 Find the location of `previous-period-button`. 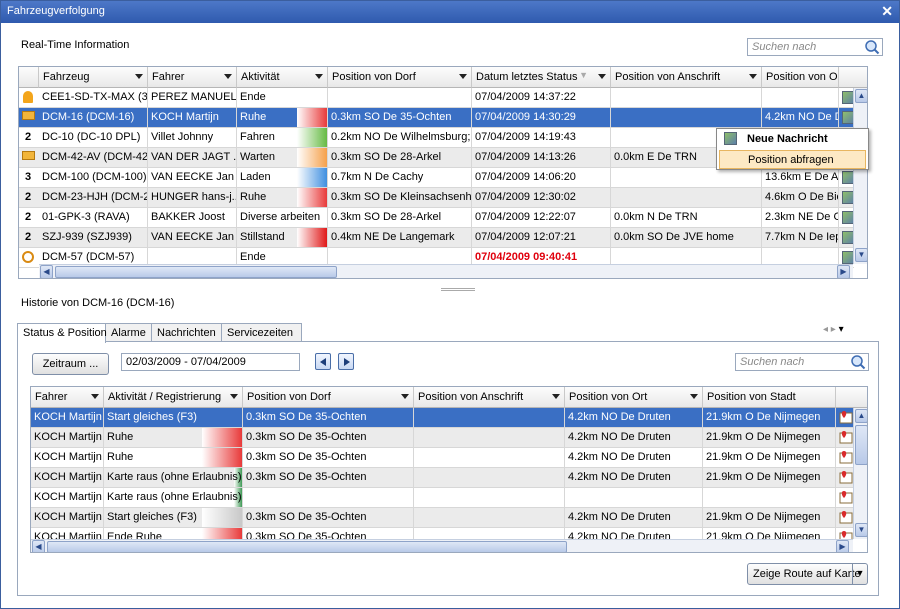

previous-period-button is located at coordinates (323, 361).